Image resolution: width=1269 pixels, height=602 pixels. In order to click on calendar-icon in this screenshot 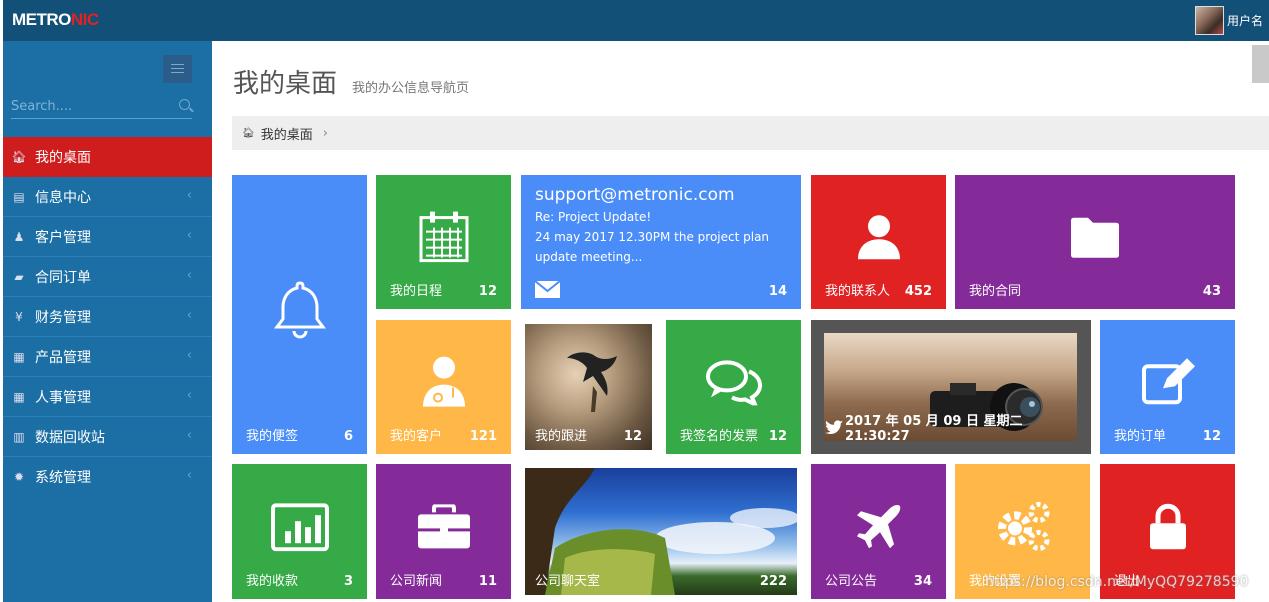, I will do `click(443, 237)`.